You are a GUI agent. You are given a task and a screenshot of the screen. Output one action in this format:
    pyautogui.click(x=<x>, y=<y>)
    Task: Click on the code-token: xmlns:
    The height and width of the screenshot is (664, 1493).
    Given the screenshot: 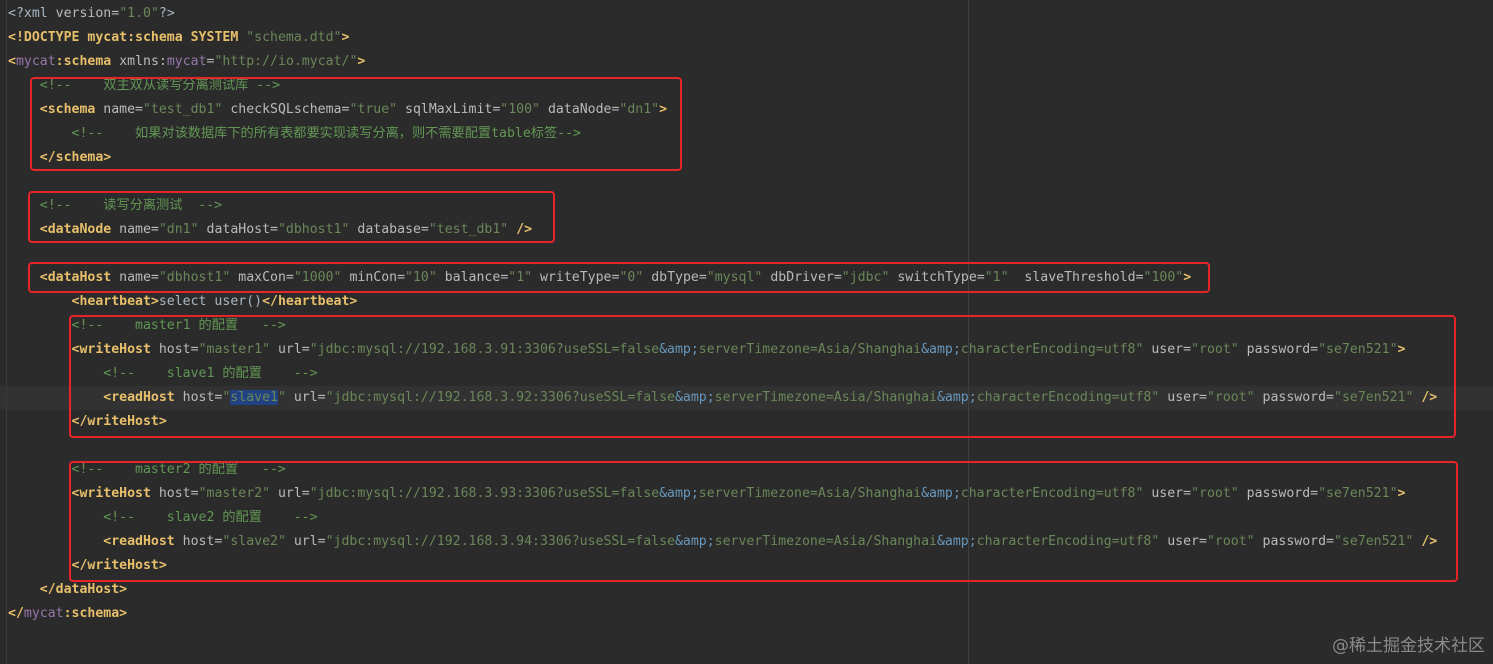 What is the action you would take?
    pyautogui.click(x=143, y=61)
    